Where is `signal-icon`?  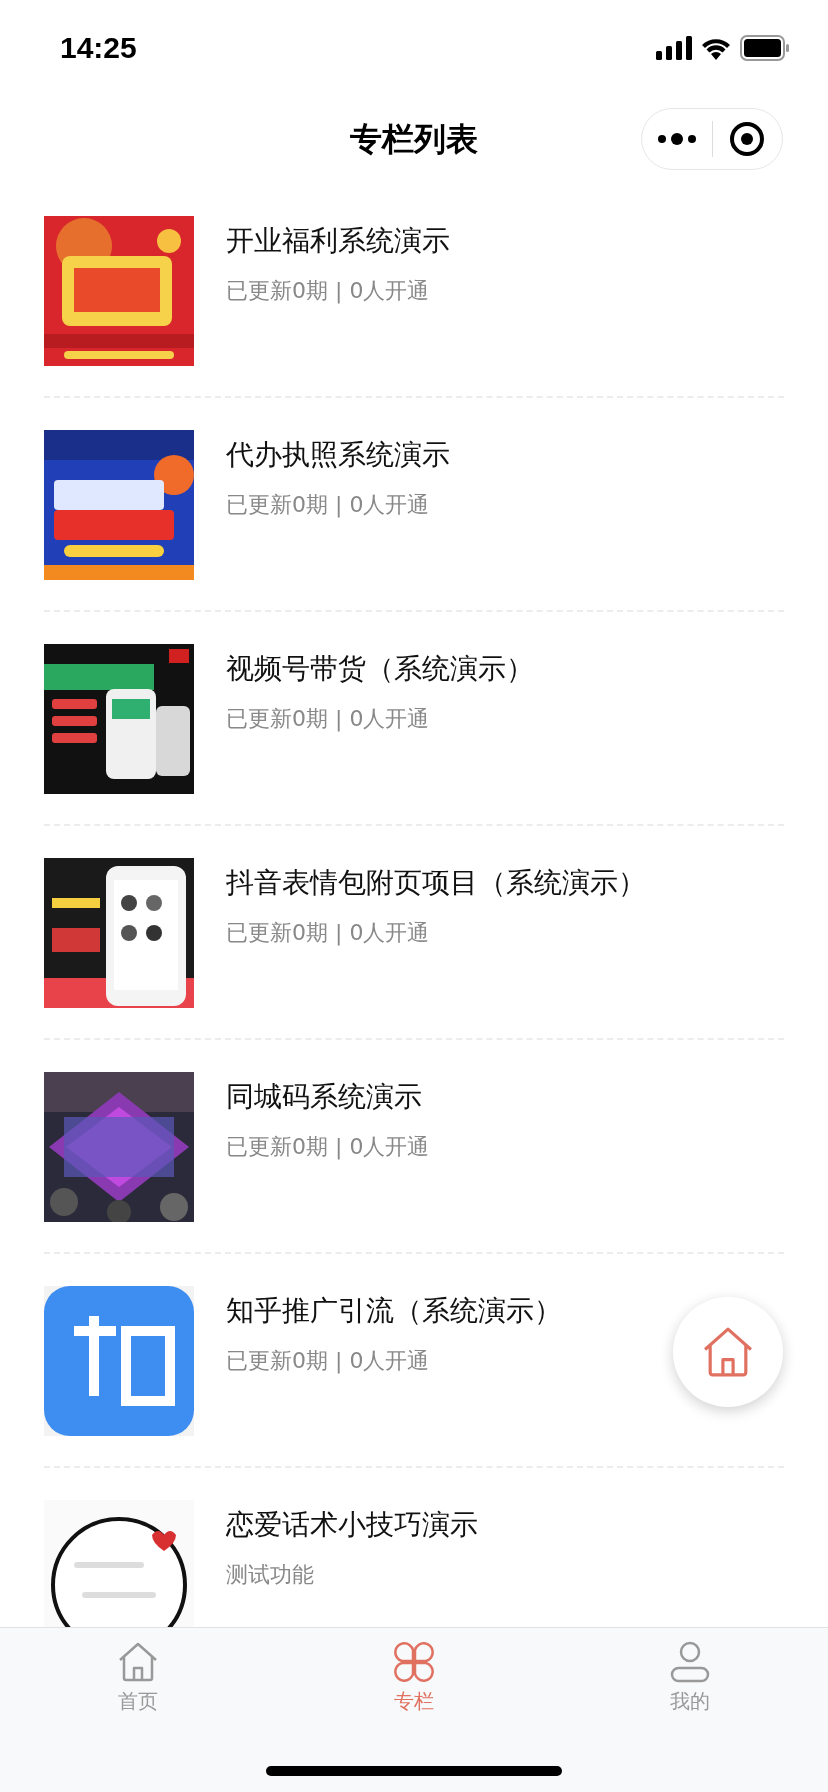
signal-icon is located at coordinates (674, 48).